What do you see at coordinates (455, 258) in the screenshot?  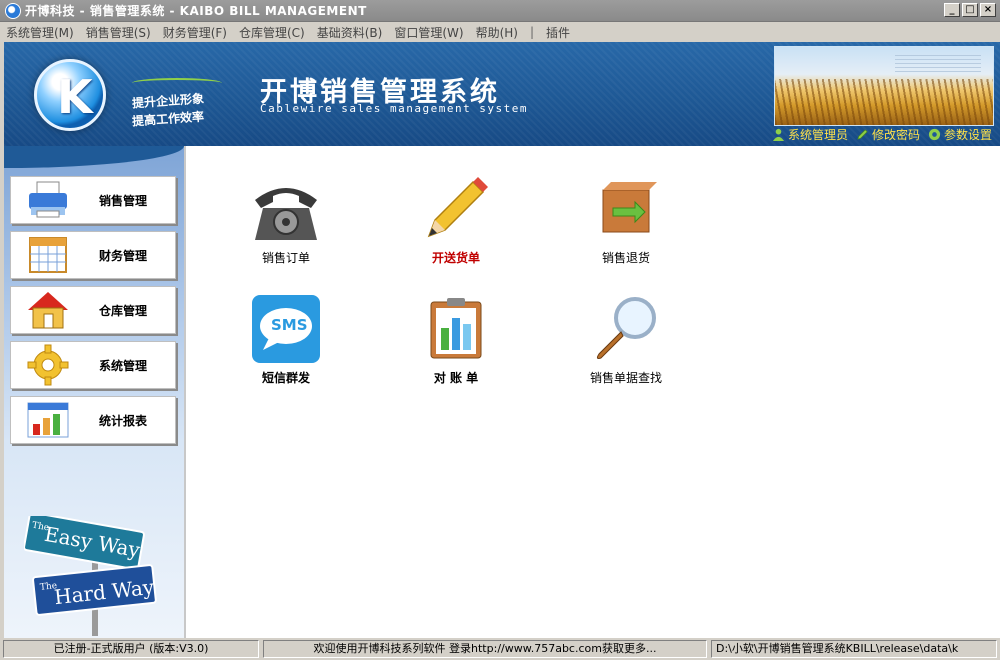 I see `tile-label: 开送货单` at bounding box center [455, 258].